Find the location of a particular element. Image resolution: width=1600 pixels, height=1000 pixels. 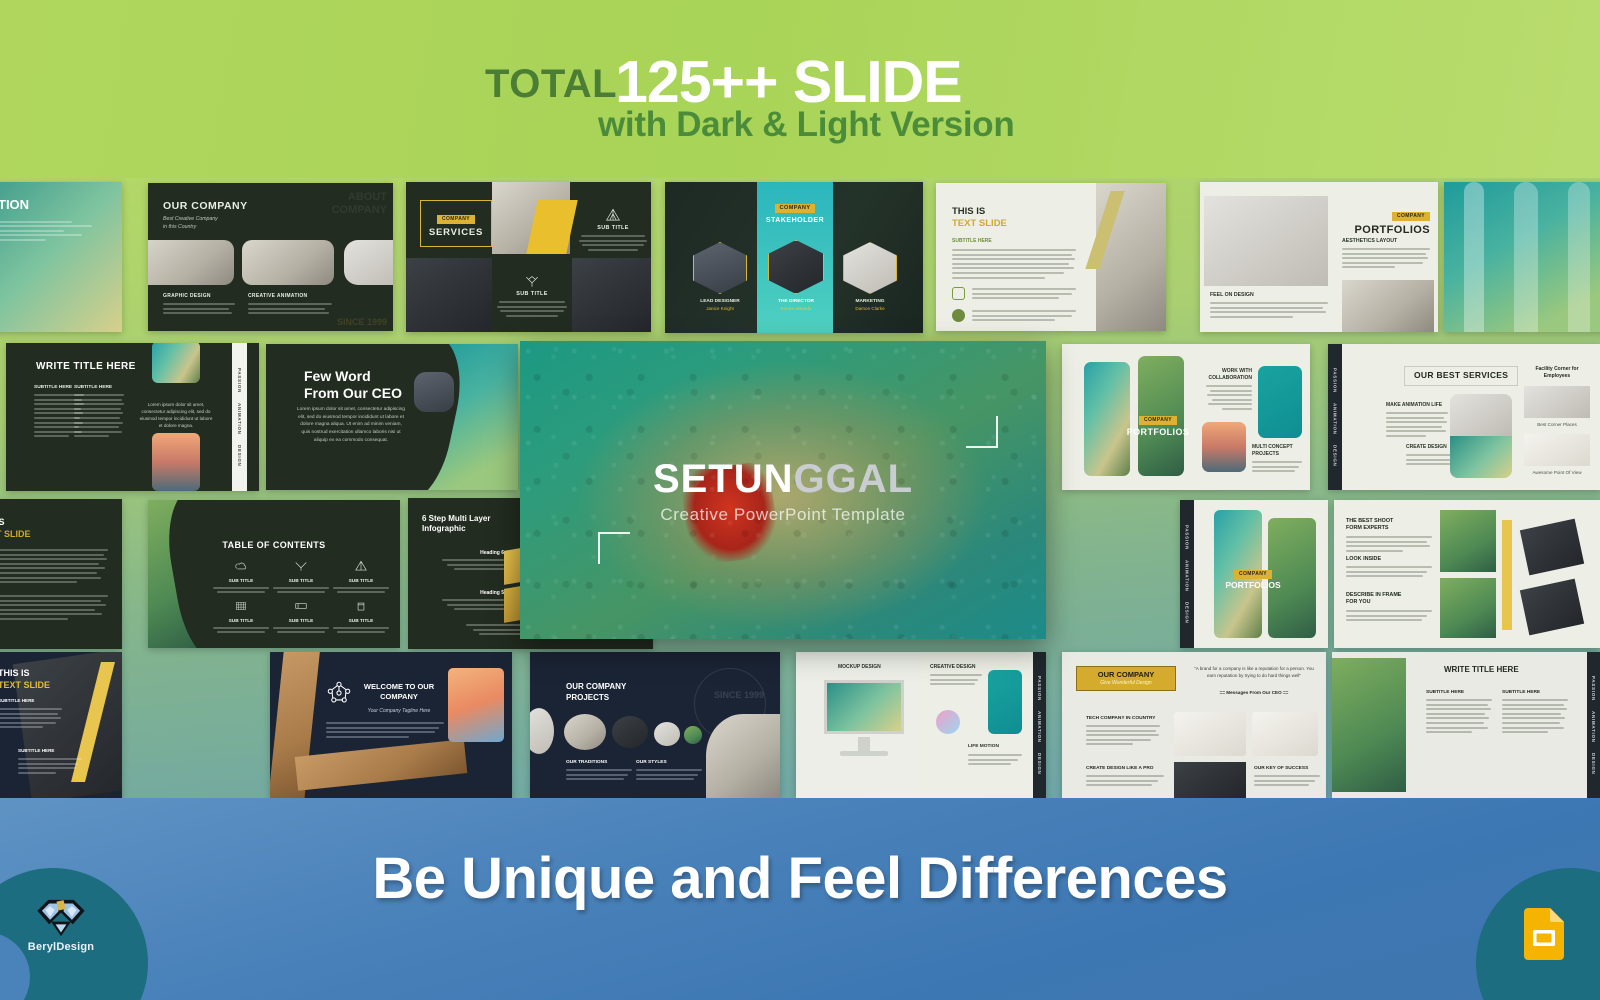

gold-item-0: TECH COMPANY IN COUNTRY is located at coordinates (1121, 718).